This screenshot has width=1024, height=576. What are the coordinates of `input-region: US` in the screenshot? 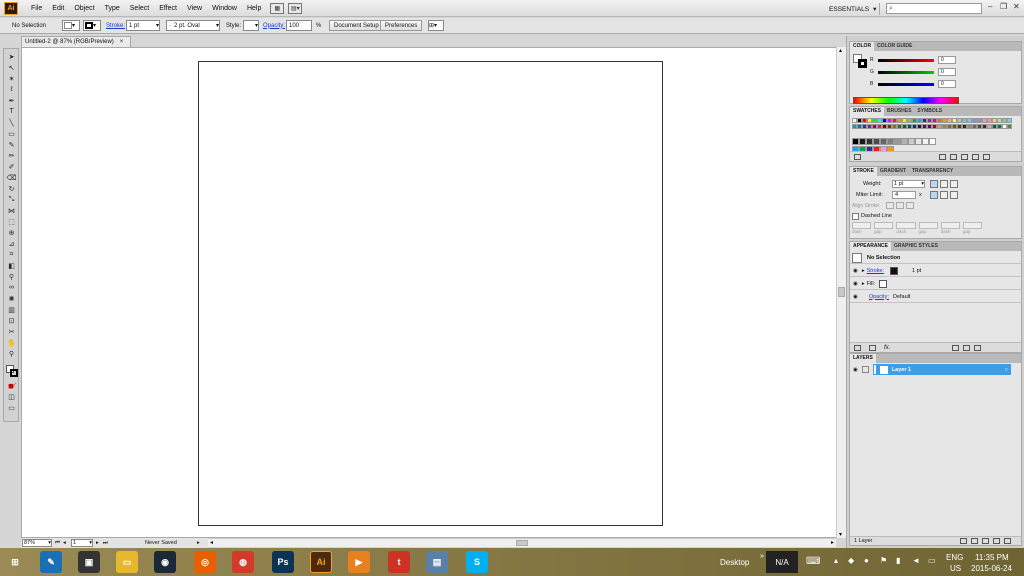 It's located at (955, 568).